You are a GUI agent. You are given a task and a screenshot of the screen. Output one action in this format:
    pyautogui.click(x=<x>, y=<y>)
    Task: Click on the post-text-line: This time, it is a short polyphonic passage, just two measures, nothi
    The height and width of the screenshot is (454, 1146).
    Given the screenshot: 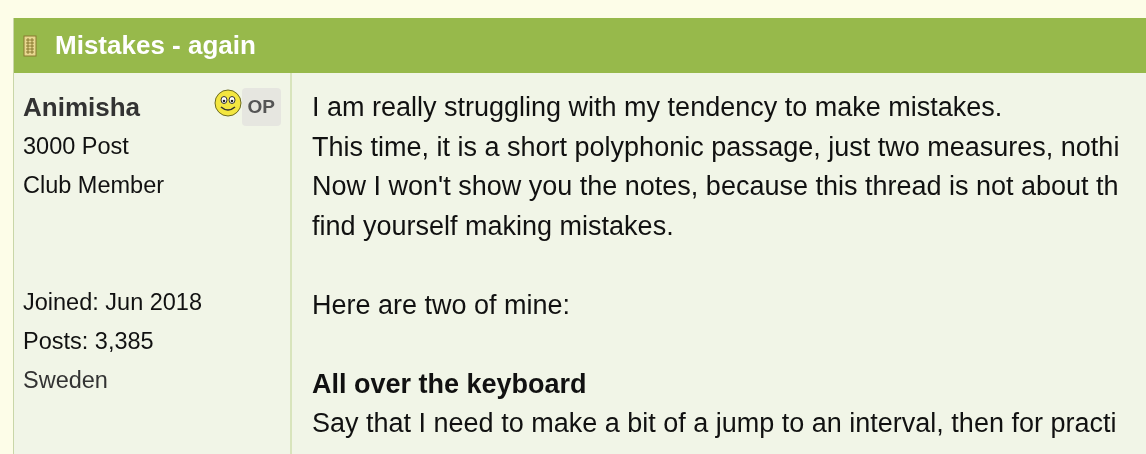 What is the action you would take?
    pyautogui.click(x=716, y=147)
    